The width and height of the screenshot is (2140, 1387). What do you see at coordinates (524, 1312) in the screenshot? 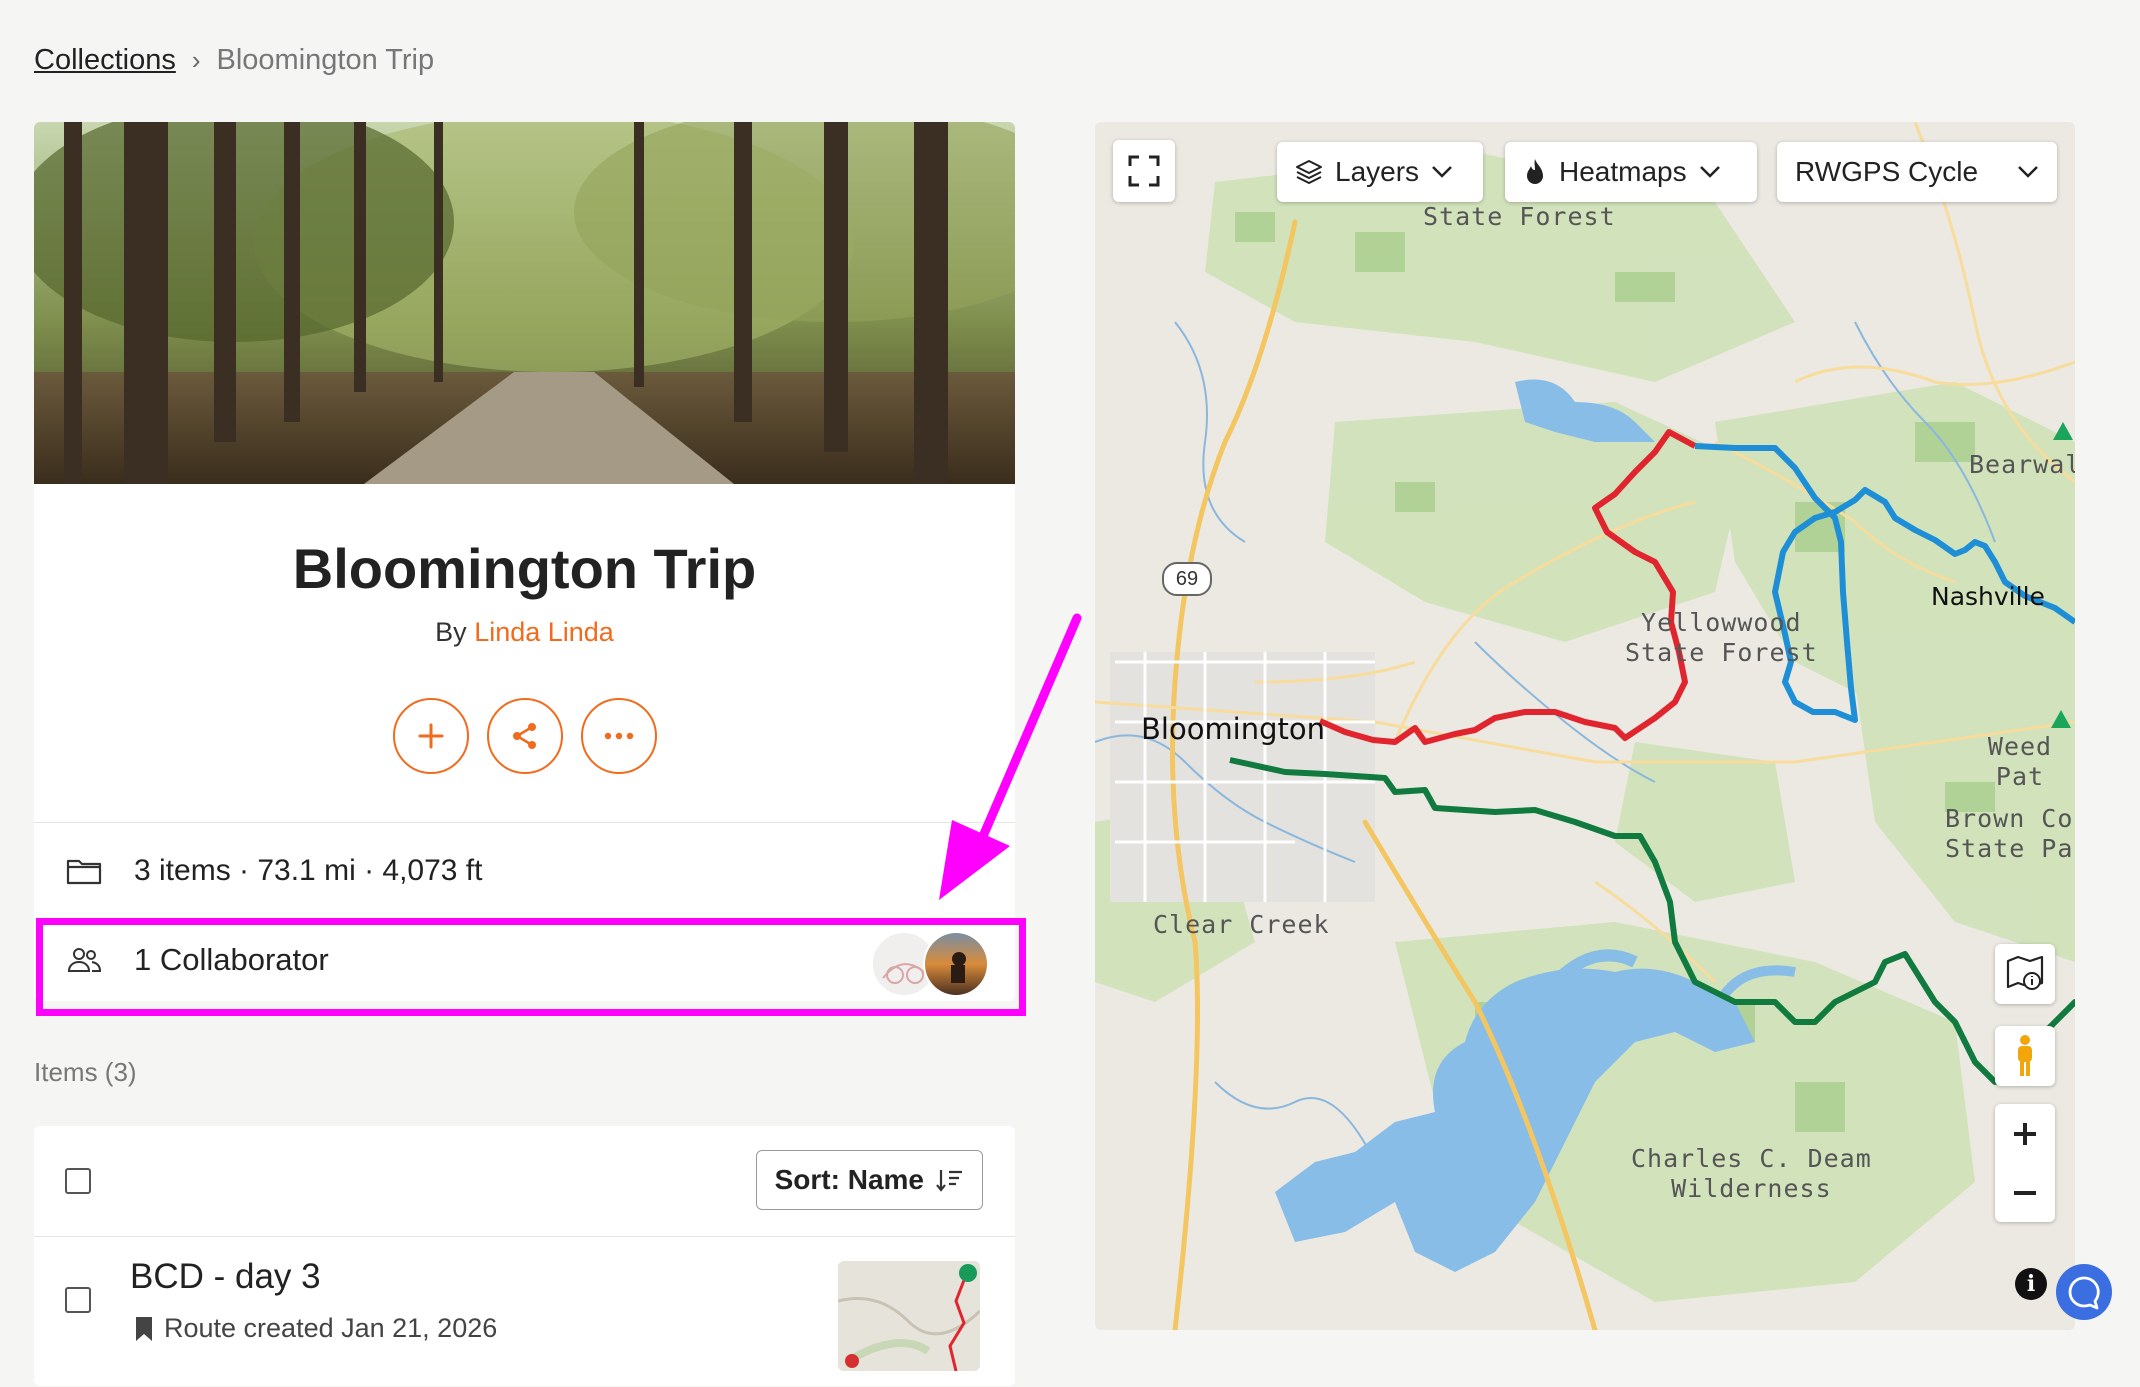
I see `list-item: BCD - day 3 Route created Jan 21, 2026` at bounding box center [524, 1312].